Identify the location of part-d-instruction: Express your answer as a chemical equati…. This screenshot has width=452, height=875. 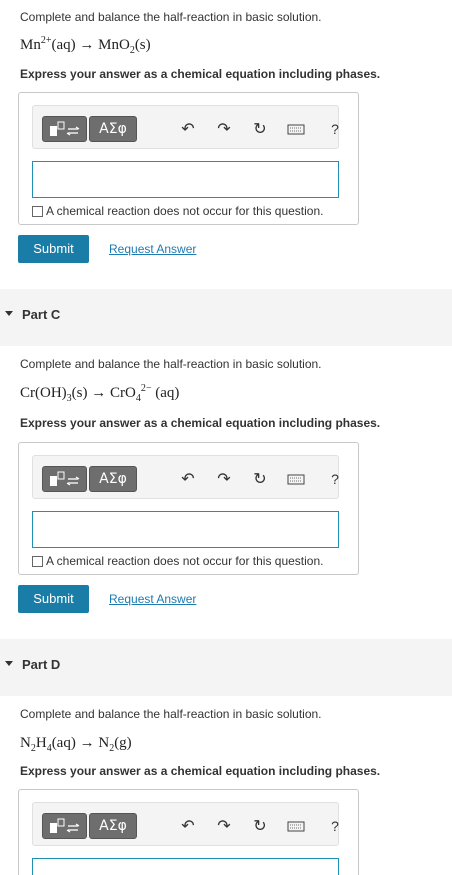
(200, 771).